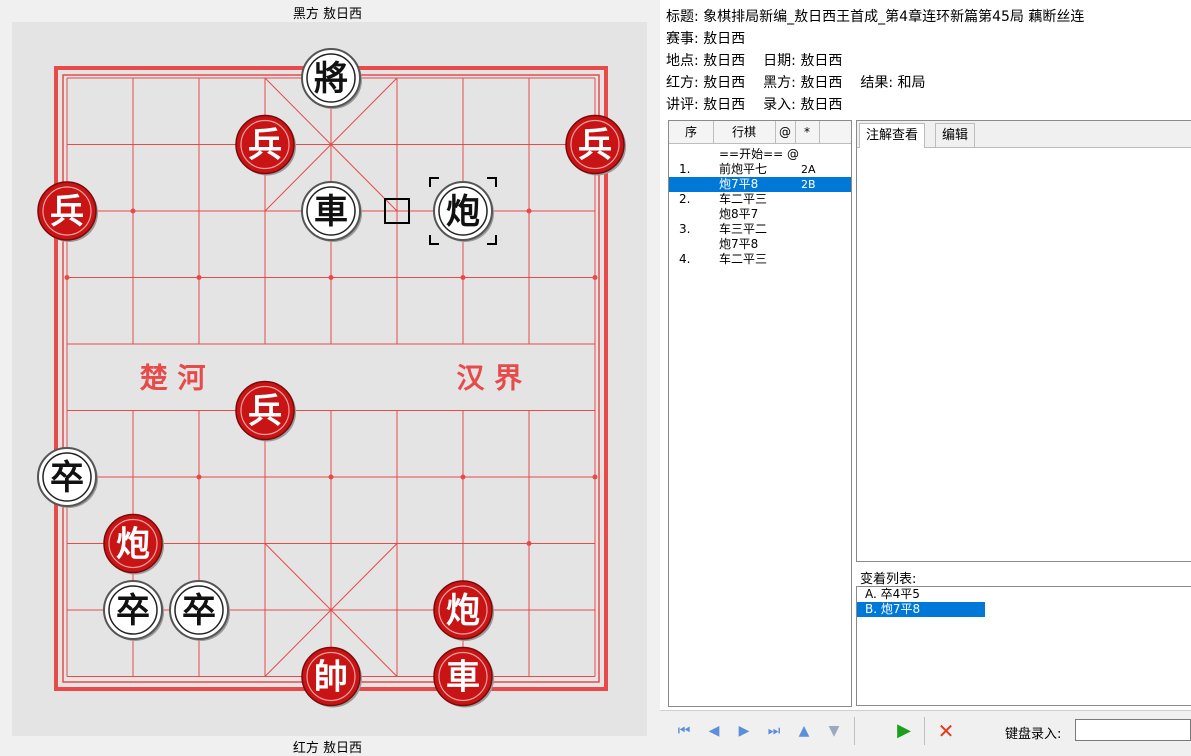  Describe the element at coordinates (808, 169) in the screenshot. I see `move-mark: 2A` at that location.